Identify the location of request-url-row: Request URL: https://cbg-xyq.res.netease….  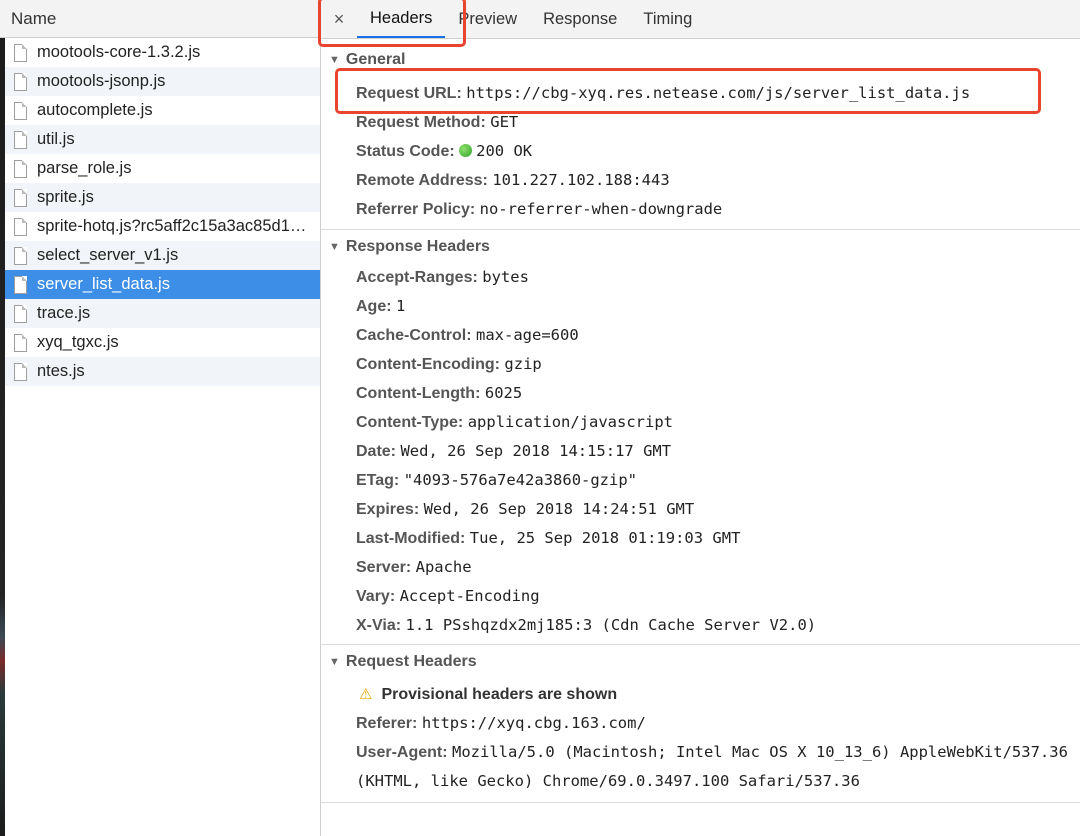
(700, 93).